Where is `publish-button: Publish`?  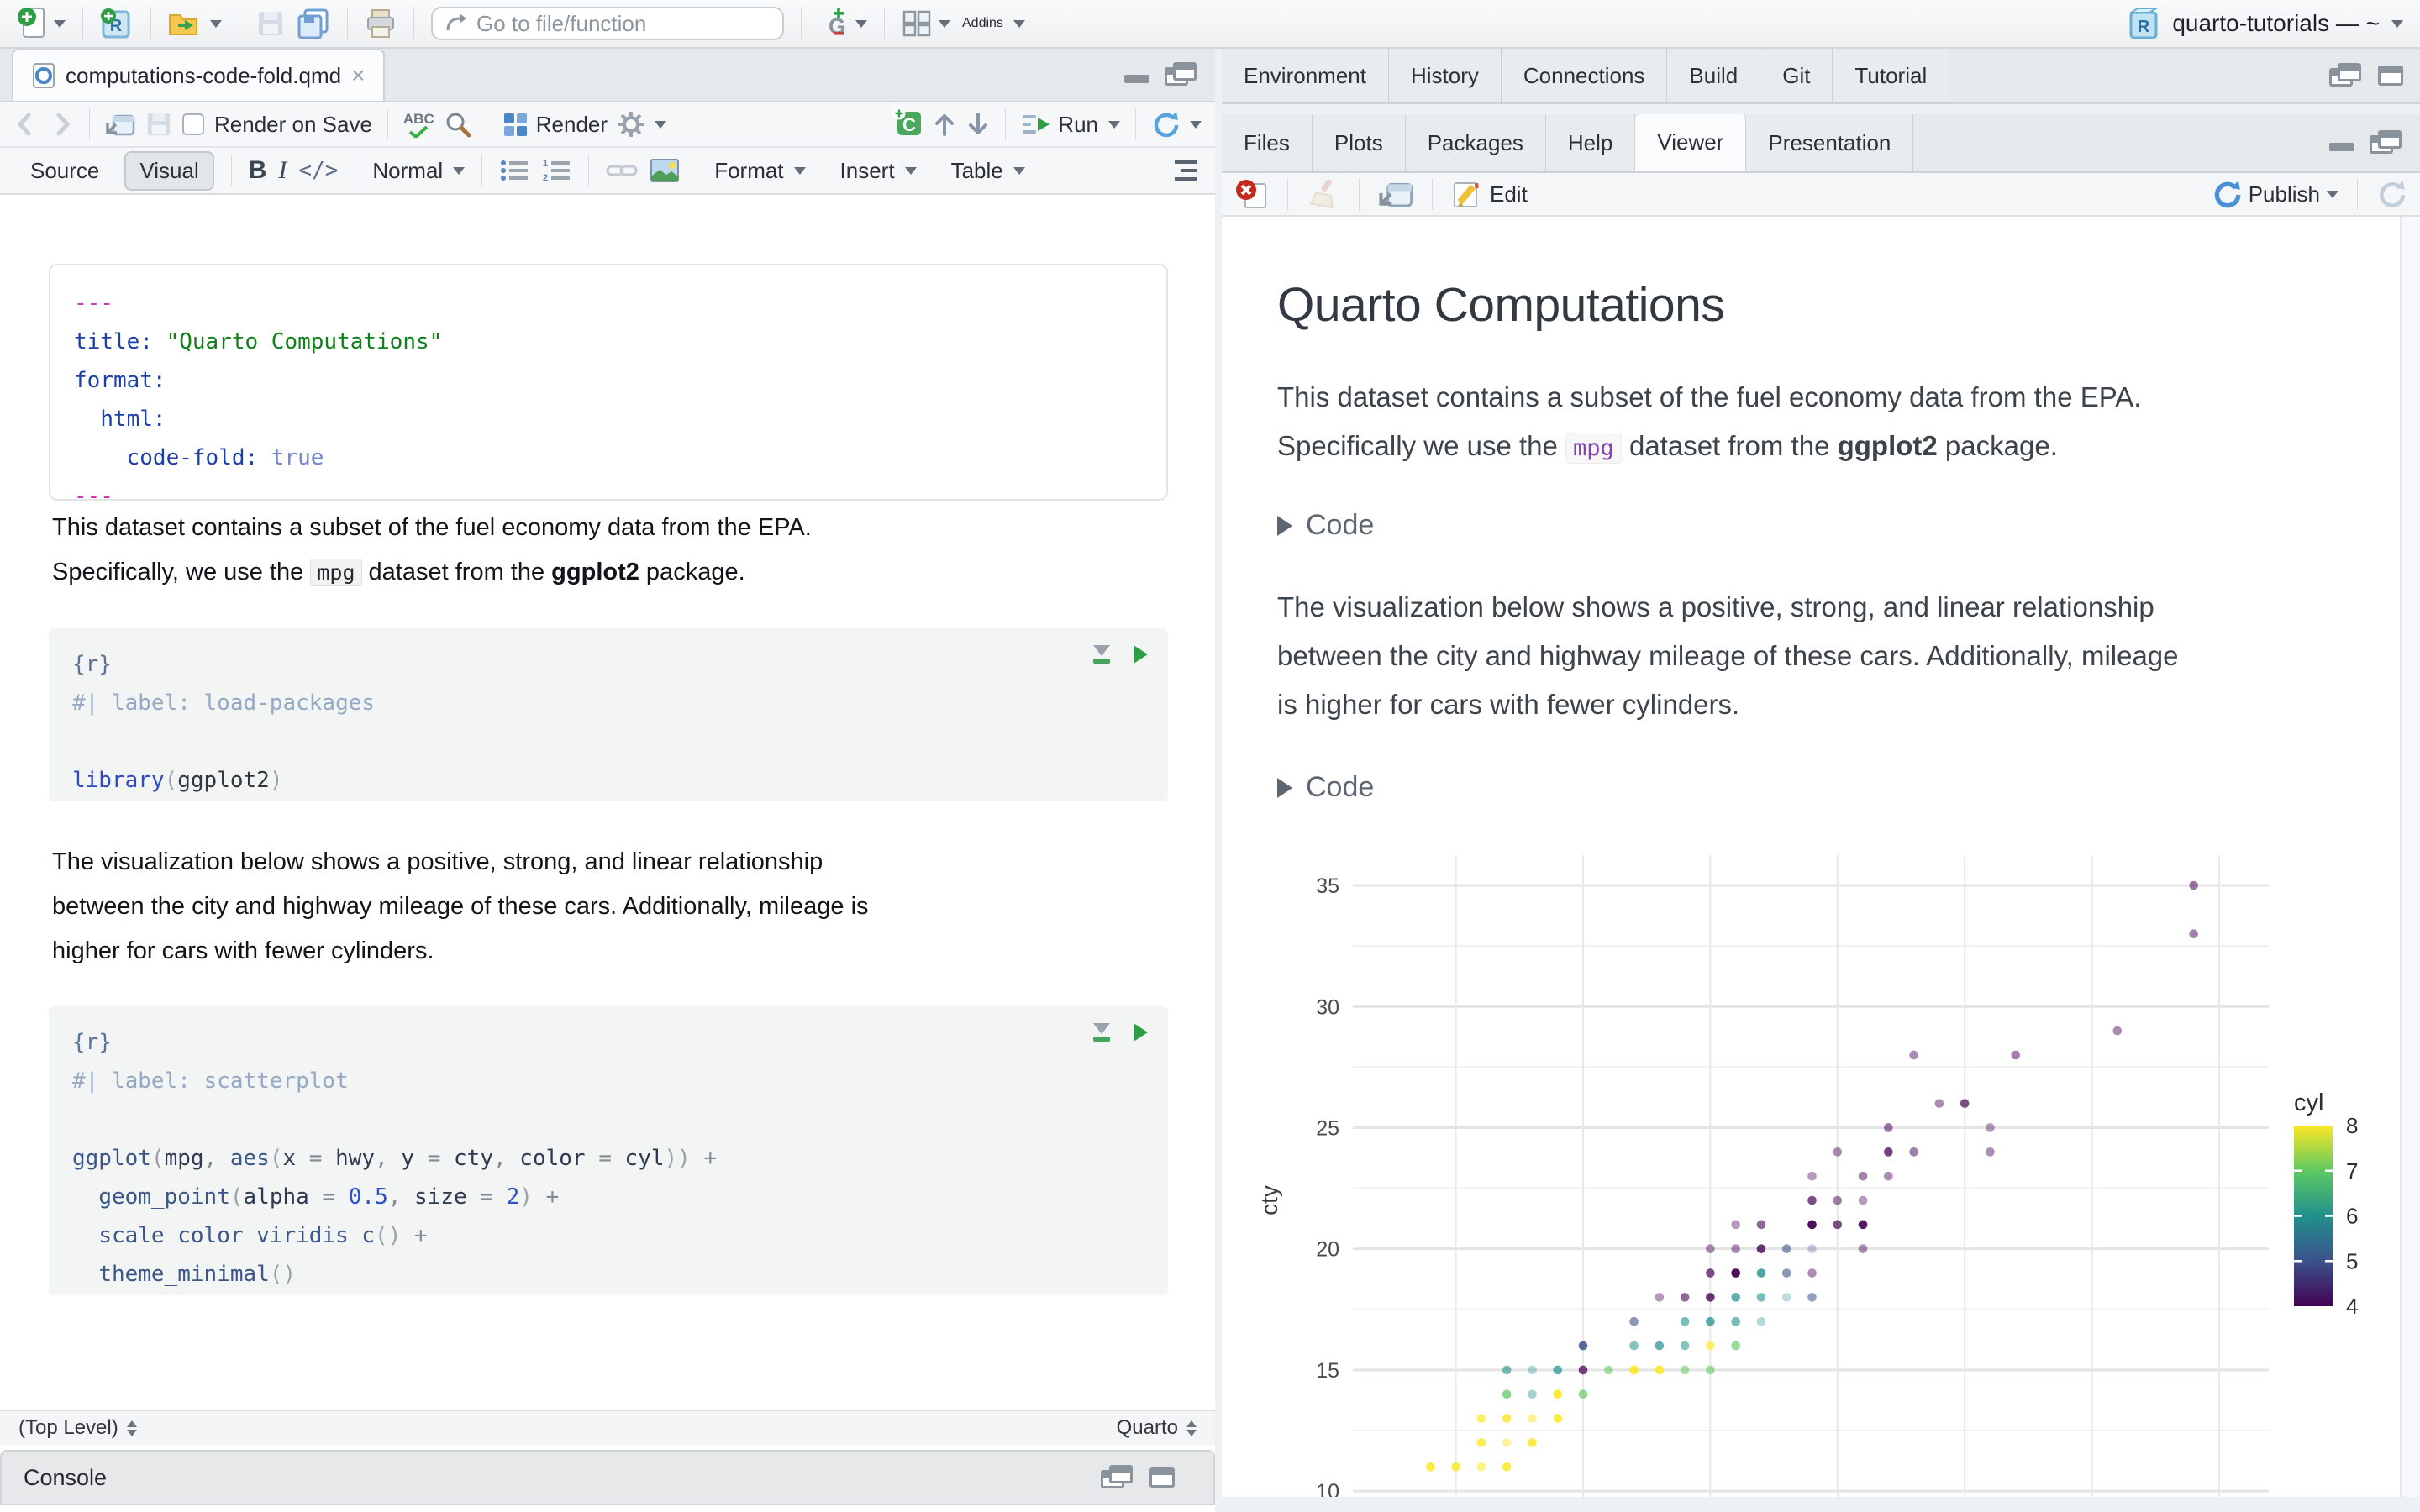 publish-button: Publish is located at coordinates (2275, 194).